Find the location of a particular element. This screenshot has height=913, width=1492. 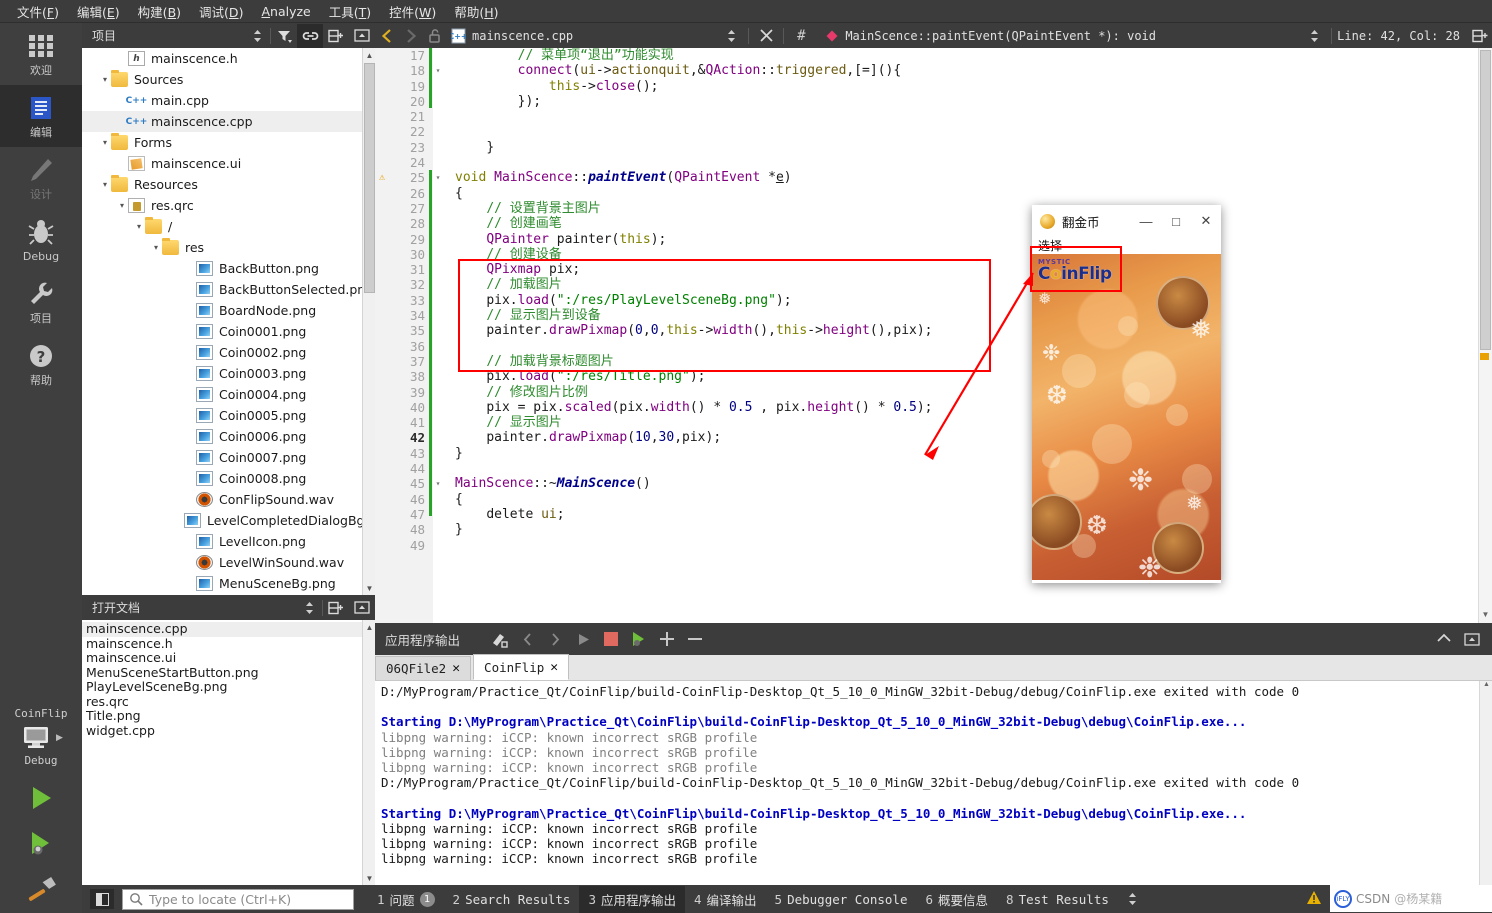

docs-scroll-down-icon: ▼ is located at coordinates (369, 878).